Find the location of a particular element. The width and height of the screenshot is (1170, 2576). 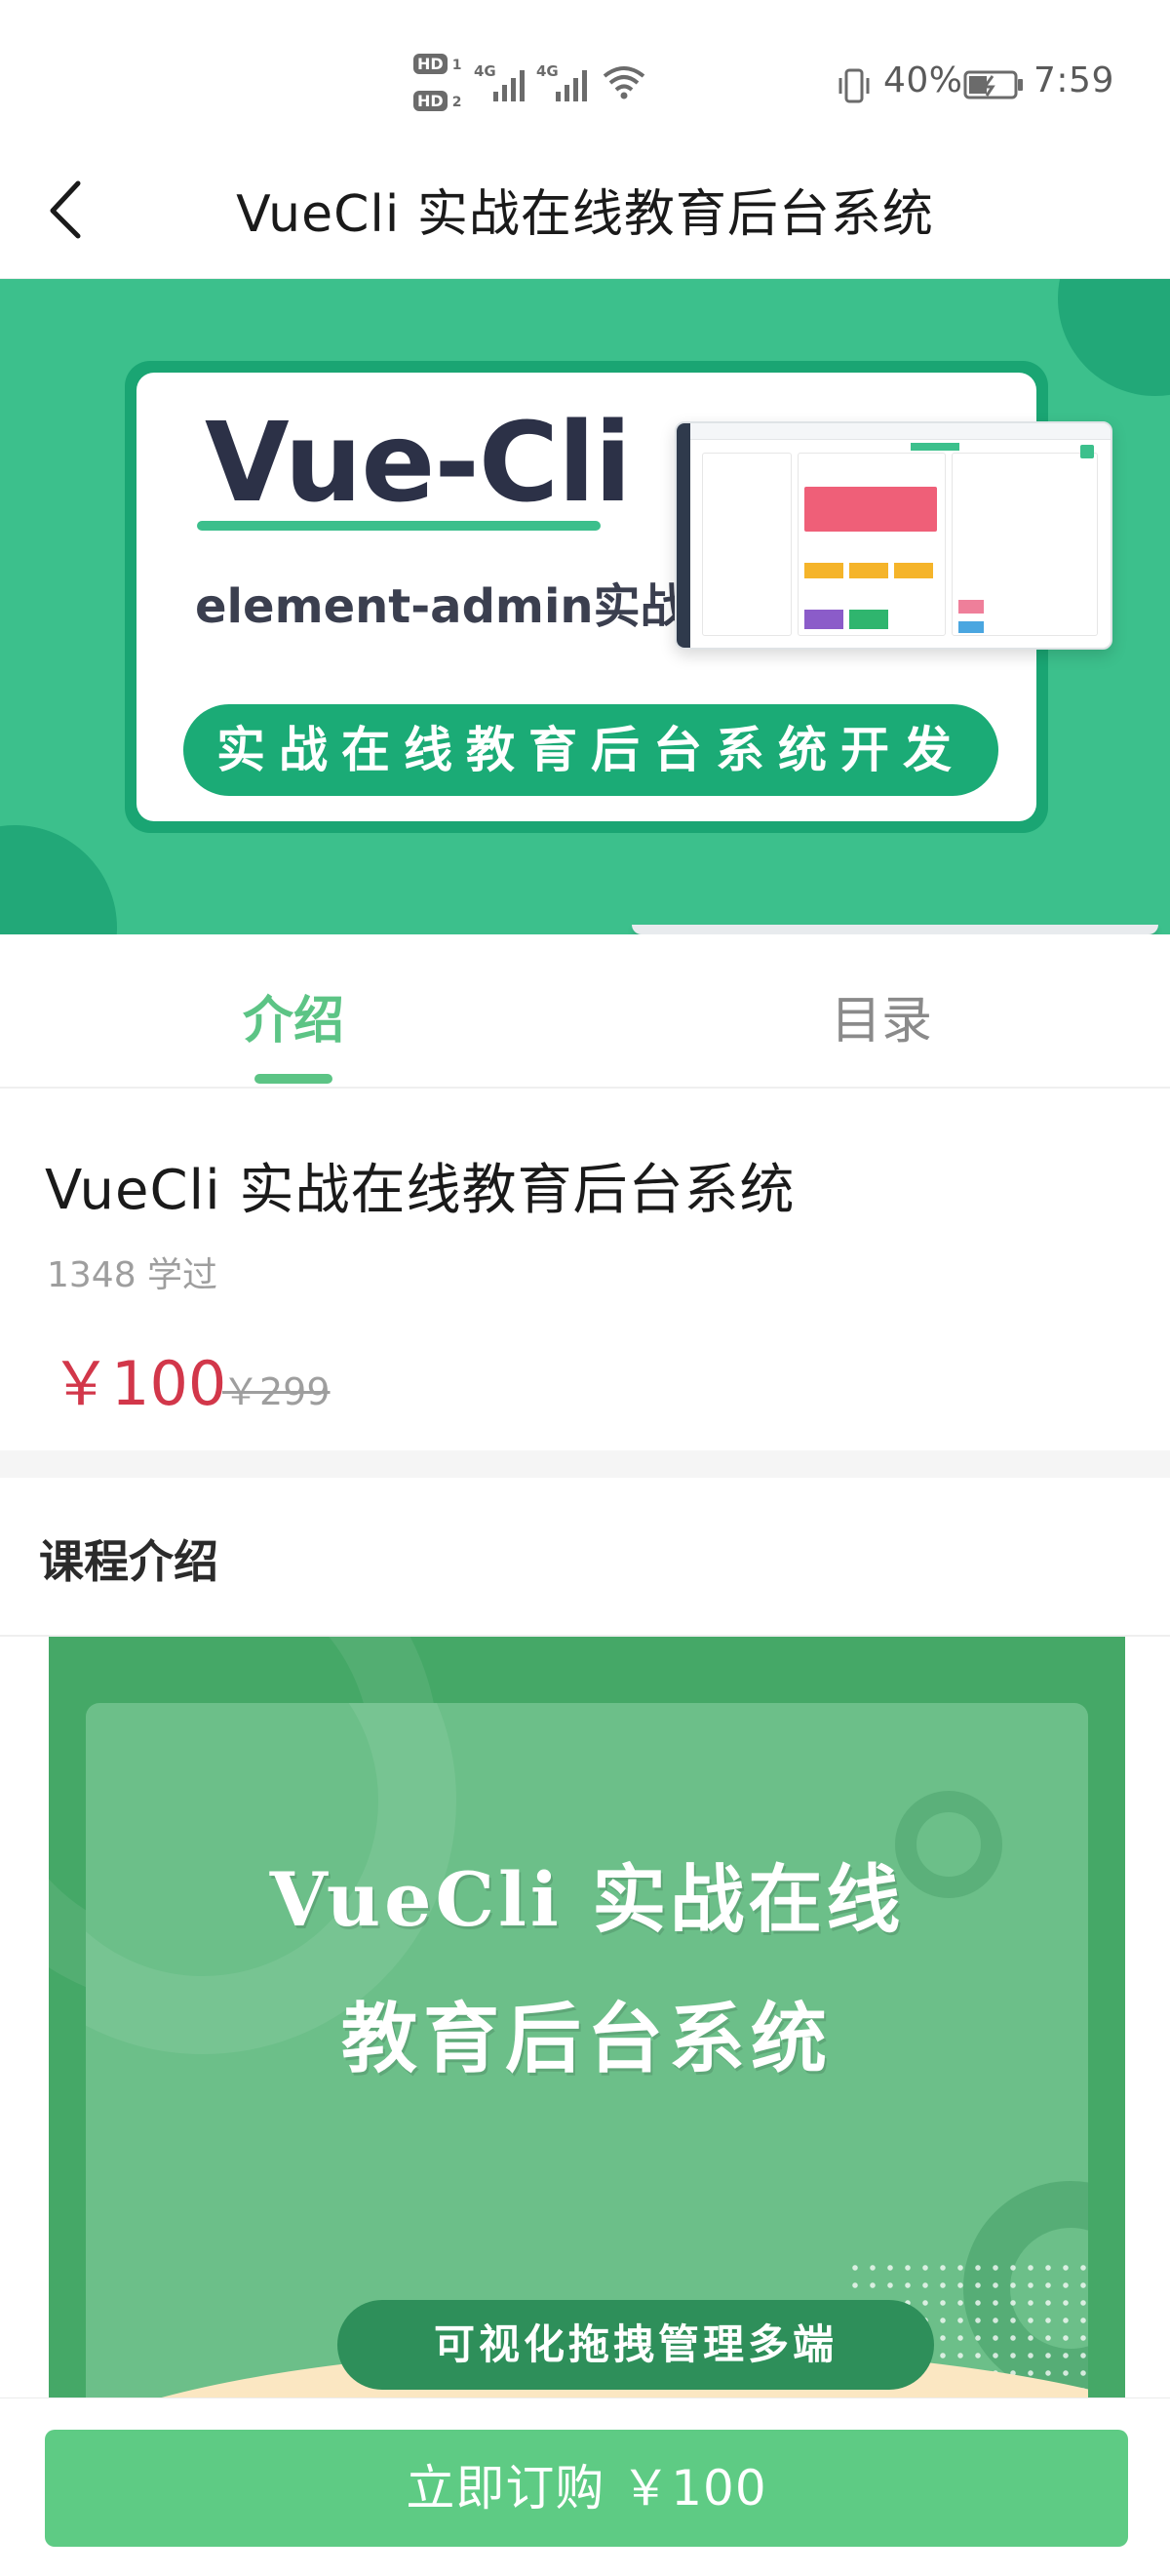

mock-badge is located at coordinates (1087, 451).